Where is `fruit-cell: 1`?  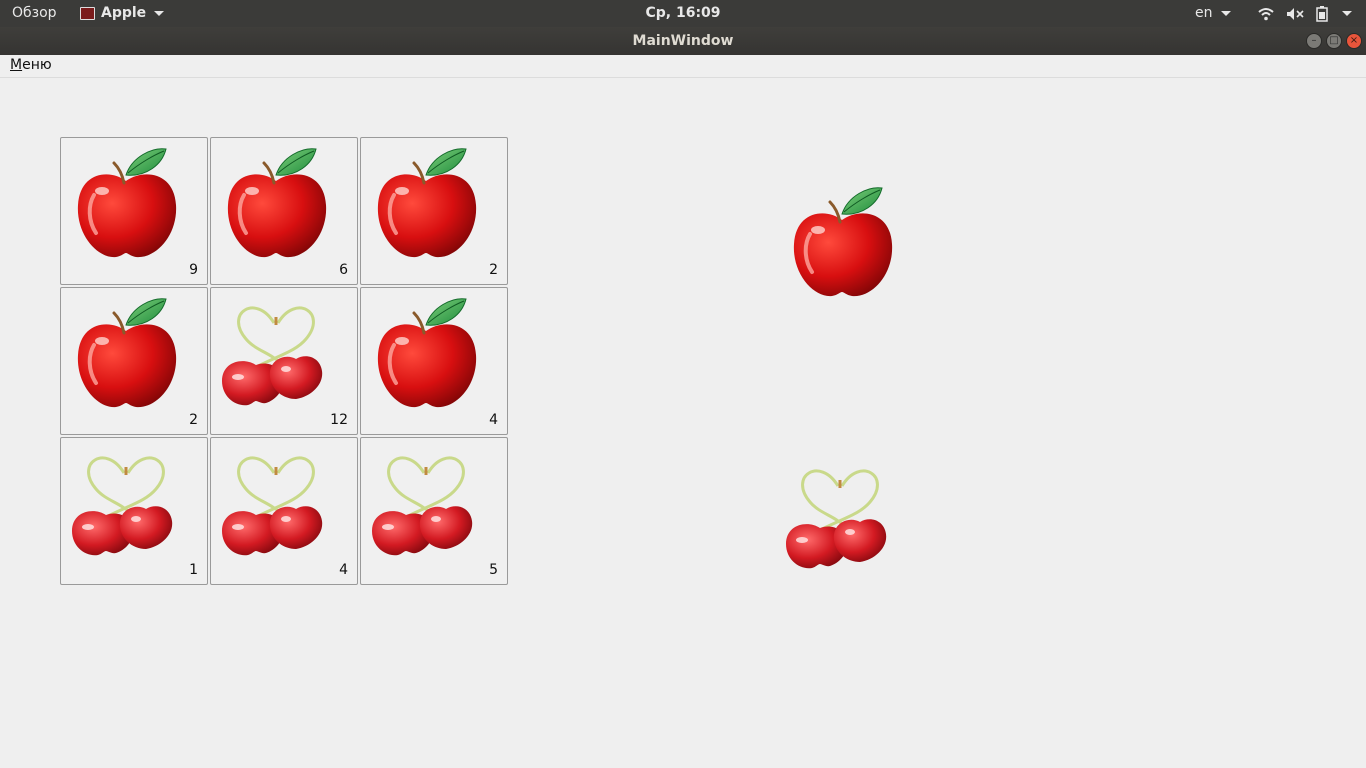
fruit-cell: 1 is located at coordinates (134, 511).